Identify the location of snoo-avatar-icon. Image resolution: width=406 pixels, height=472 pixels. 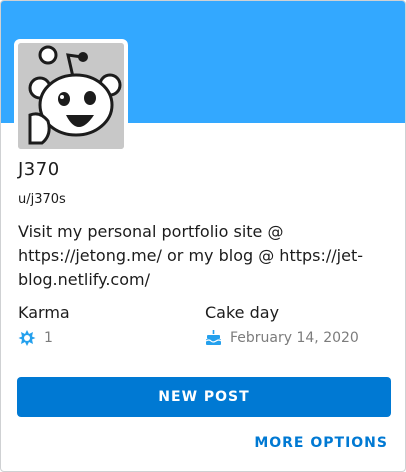
(71, 96).